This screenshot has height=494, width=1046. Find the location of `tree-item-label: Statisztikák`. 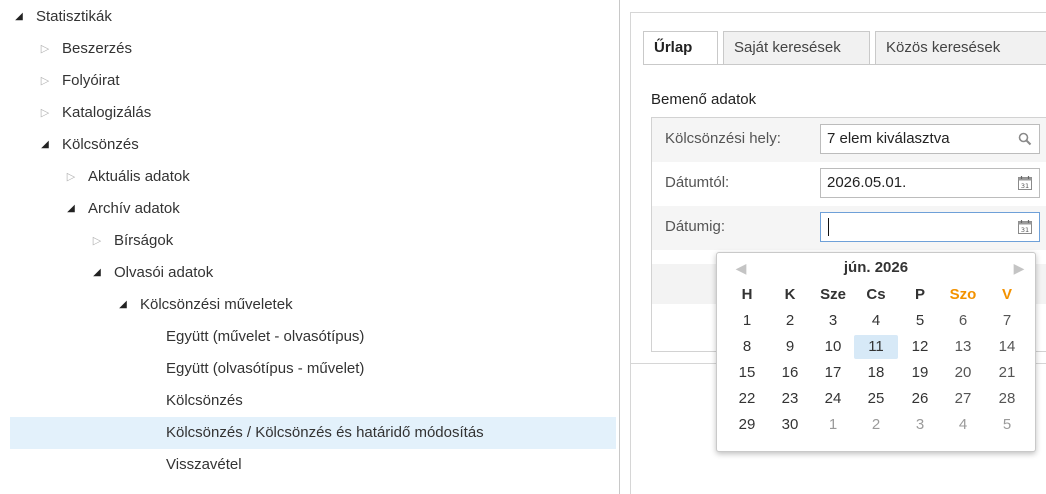

tree-item-label: Statisztikák is located at coordinates (74, 16).